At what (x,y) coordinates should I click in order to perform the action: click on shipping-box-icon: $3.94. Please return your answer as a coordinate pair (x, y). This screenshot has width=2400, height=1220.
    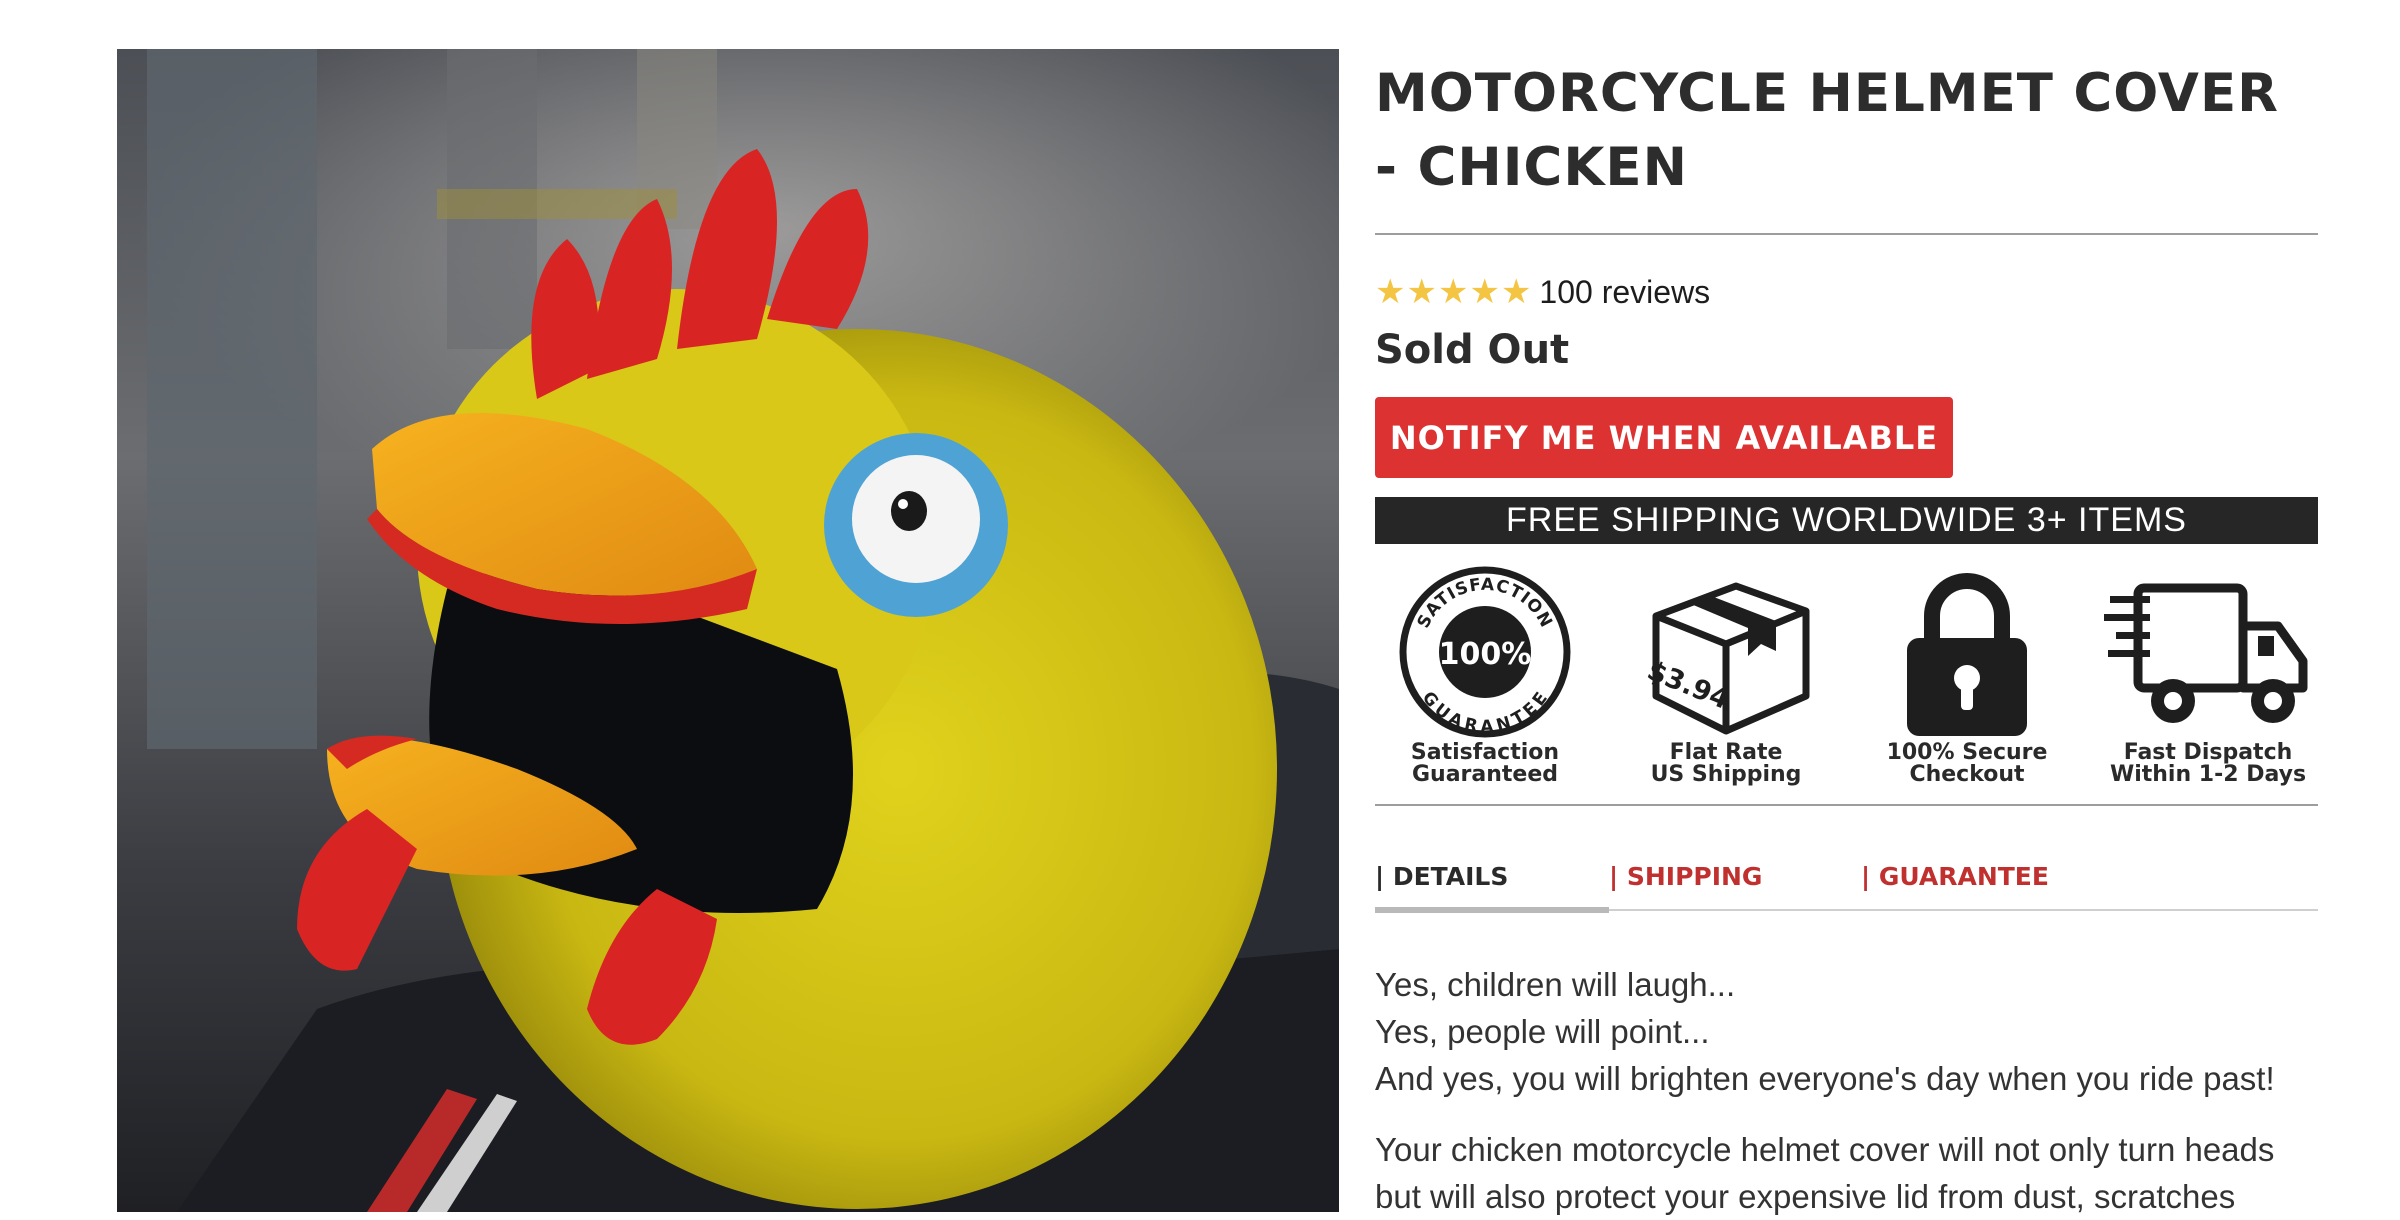
    Looking at the image, I should click on (1726, 658).